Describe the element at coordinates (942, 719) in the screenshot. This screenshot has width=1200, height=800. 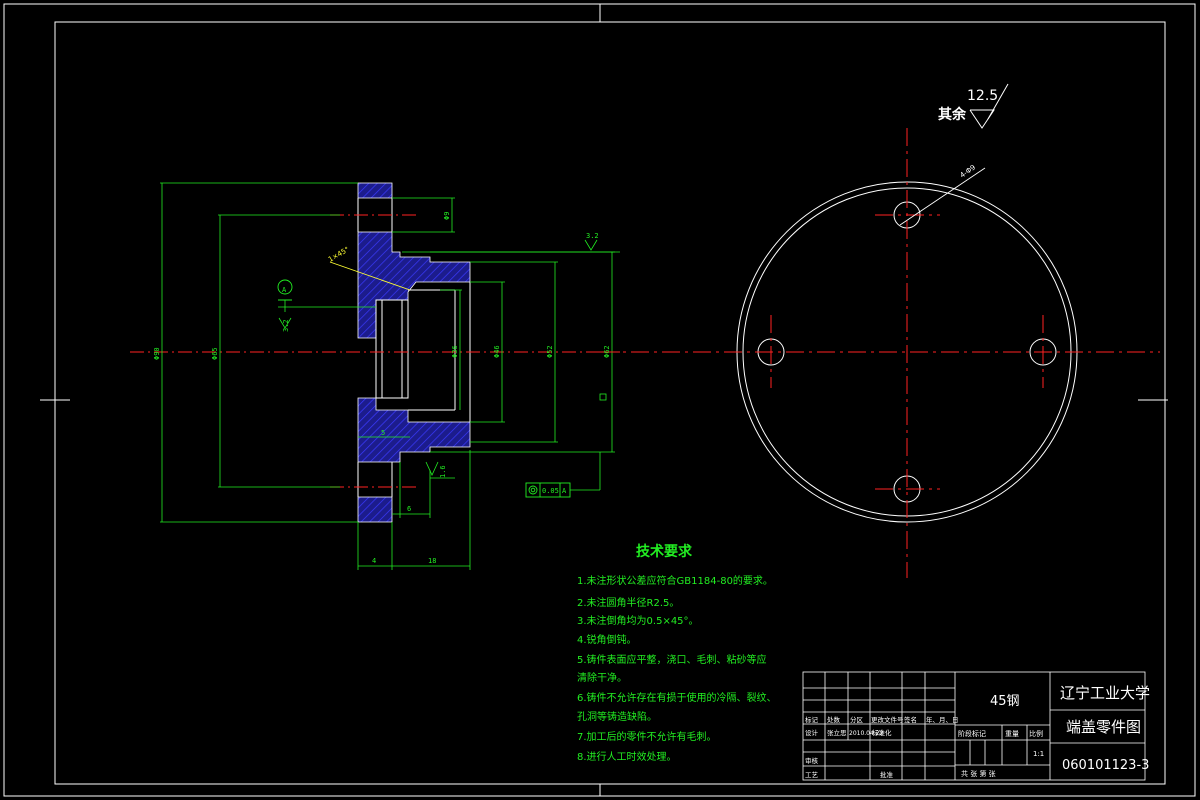
I see `tb-ymd: 年、月、日` at that location.